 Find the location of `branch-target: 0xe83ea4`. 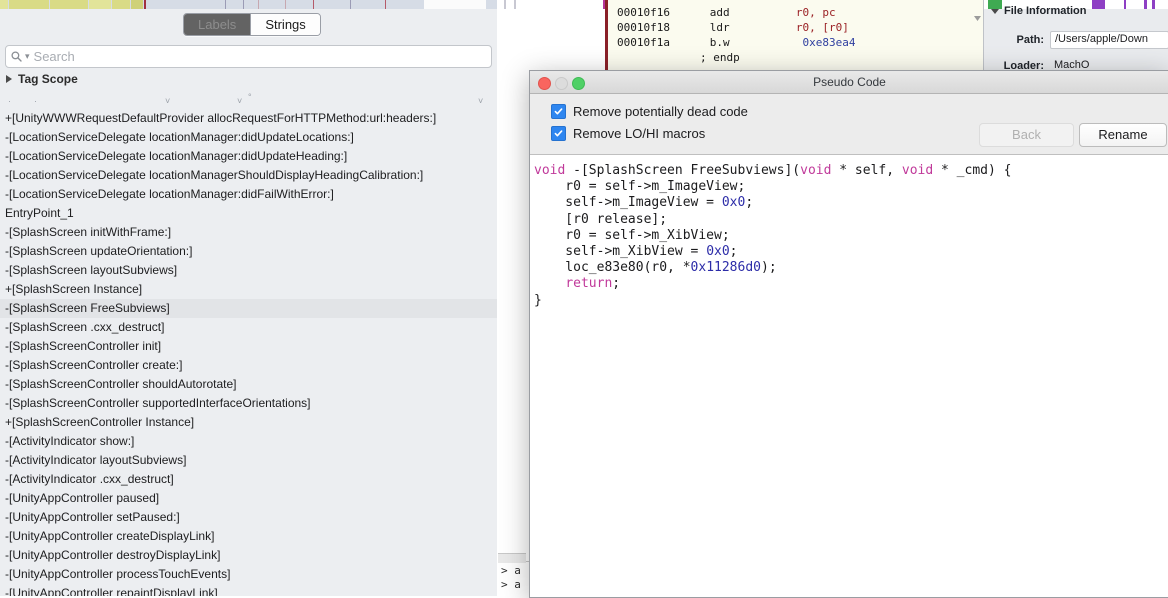

branch-target: 0xe83ea4 is located at coordinates (828, 42).